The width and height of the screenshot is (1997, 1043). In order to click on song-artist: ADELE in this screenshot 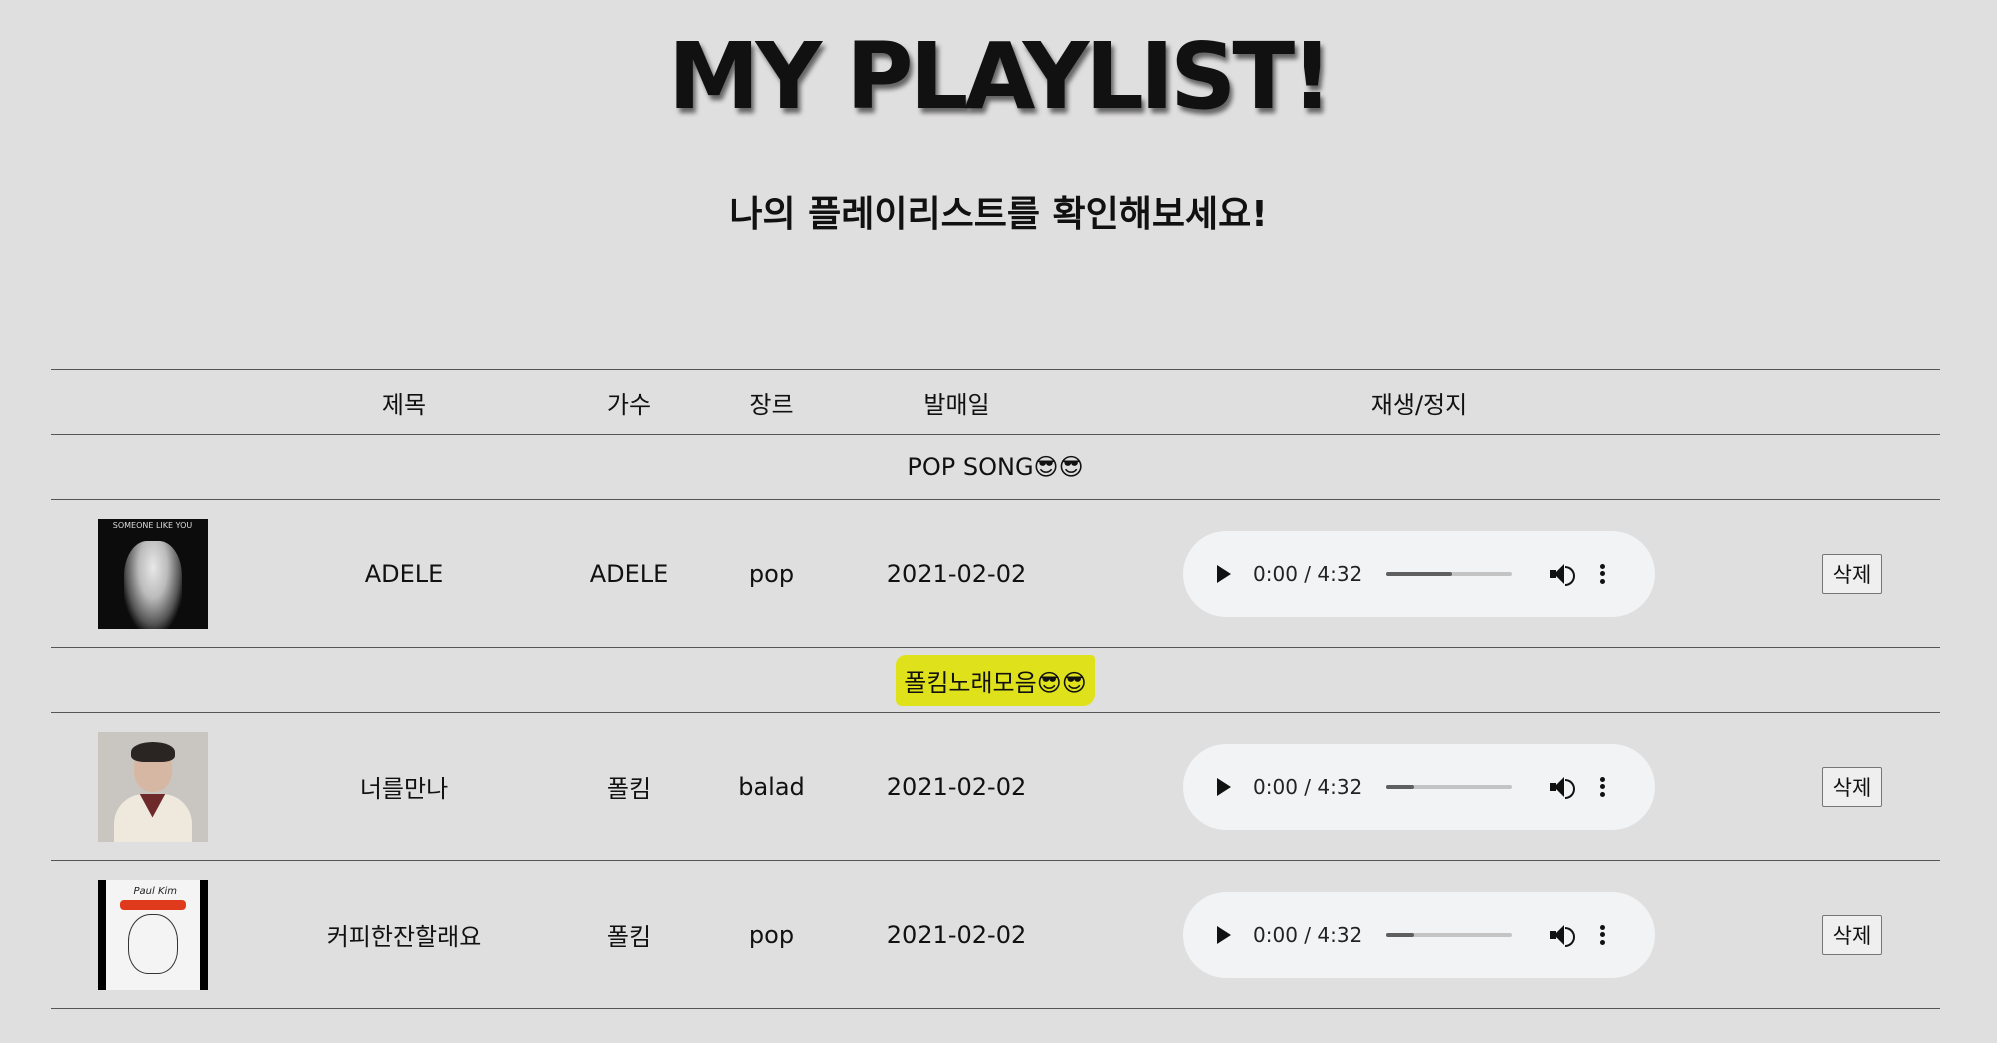, I will do `click(629, 573)`.